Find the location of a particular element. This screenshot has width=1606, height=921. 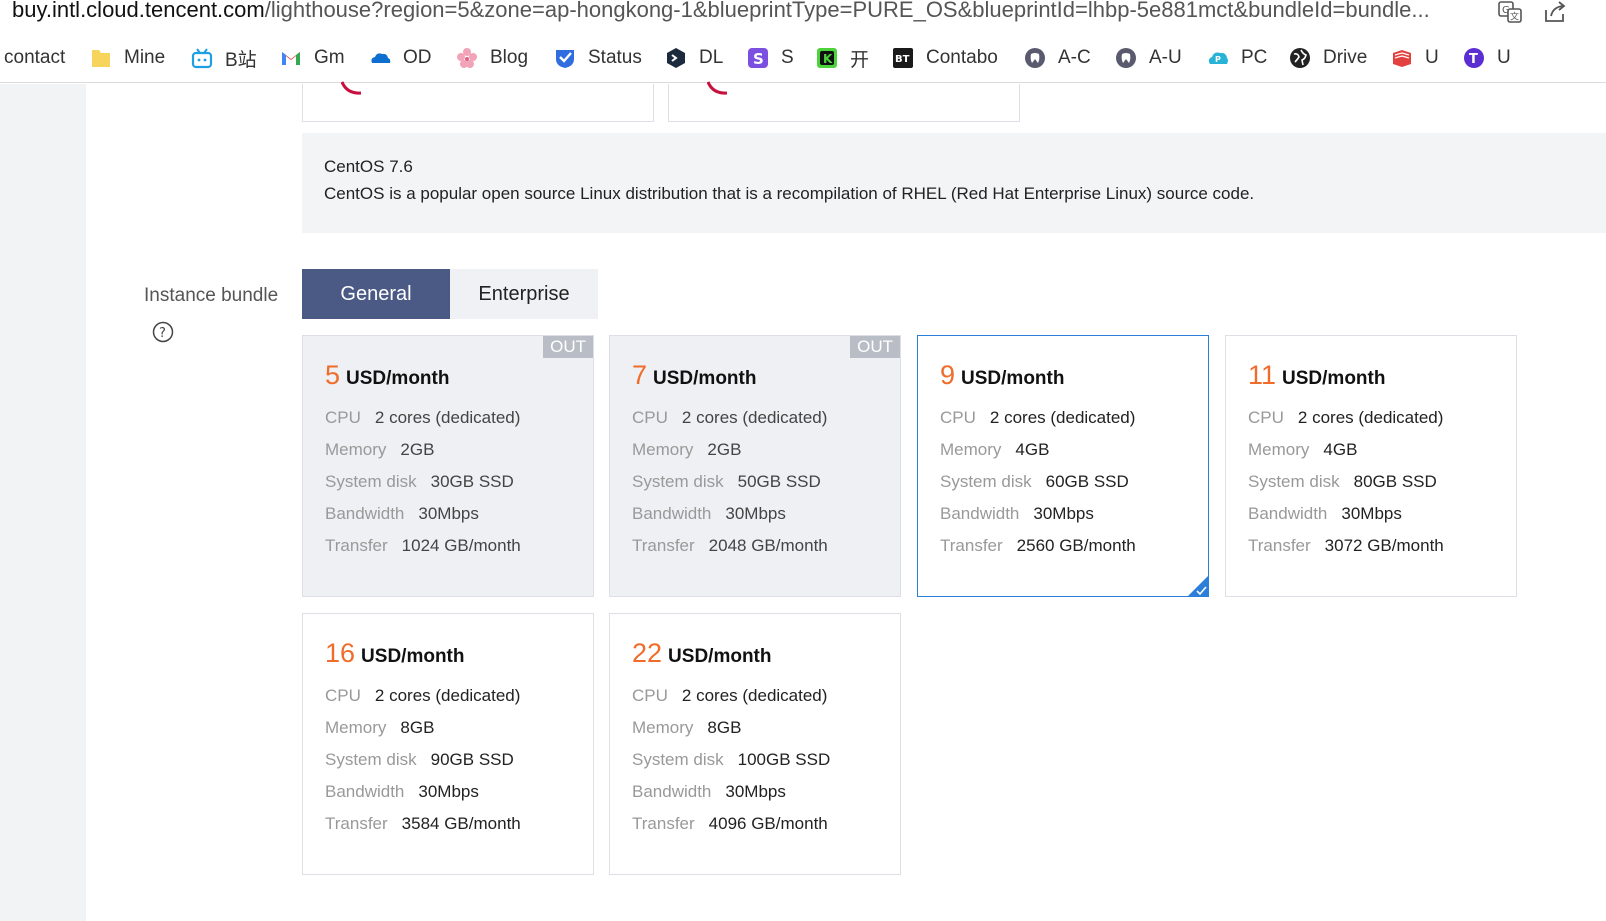

price-value: 5 is located at coordinates (333, 375).